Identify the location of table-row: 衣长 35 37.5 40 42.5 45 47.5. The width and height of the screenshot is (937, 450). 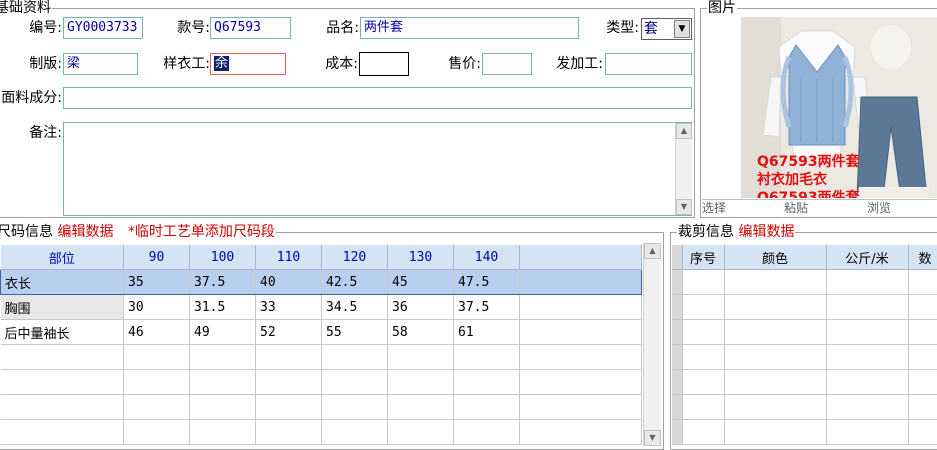
(321, 282).